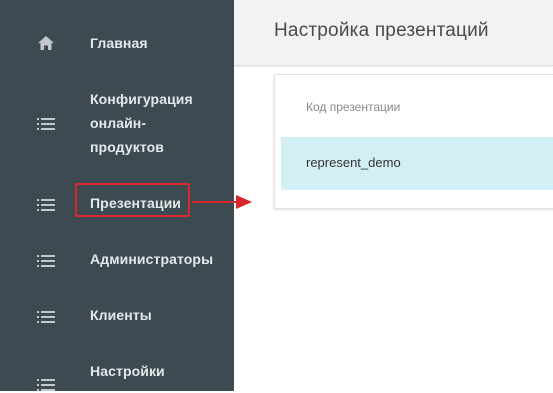  Describe the element at coordinates (353, 107) in the screenshot. I see `column-header-presentation-code: Код презентации` at that location.